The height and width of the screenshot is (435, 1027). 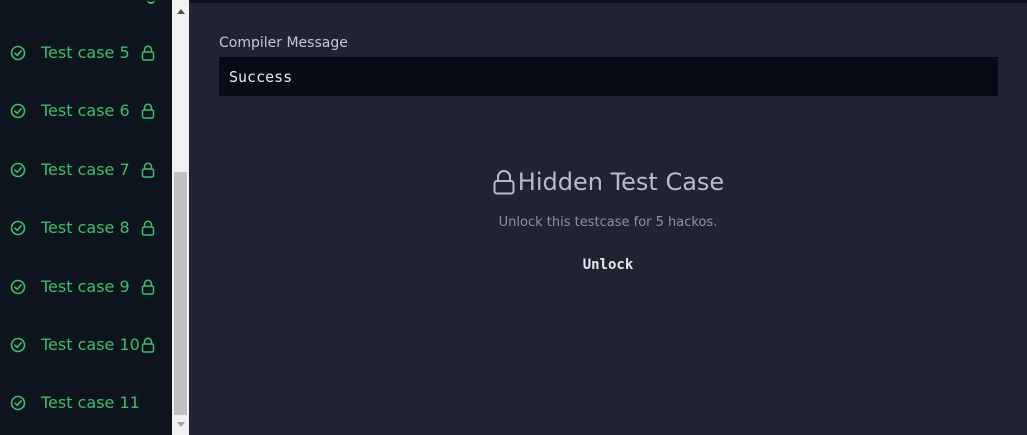 What do you see at coordinates (90, 344) in the screenshot?
I see `test-case-label: Test case 10` at bounding box center [90, 344].